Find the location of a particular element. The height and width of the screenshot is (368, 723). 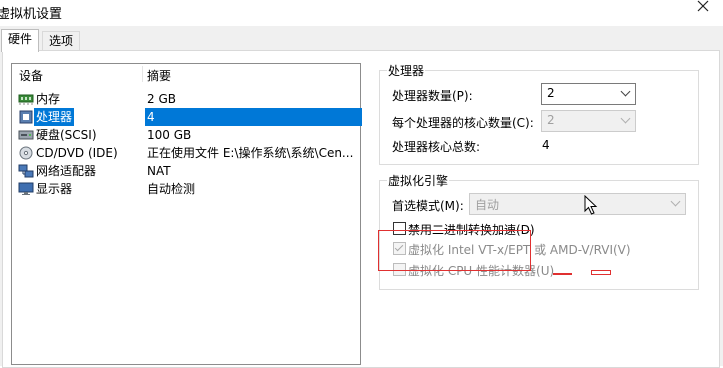

title-bar: 虚拟机设置 is located at coordinates (361, 13).